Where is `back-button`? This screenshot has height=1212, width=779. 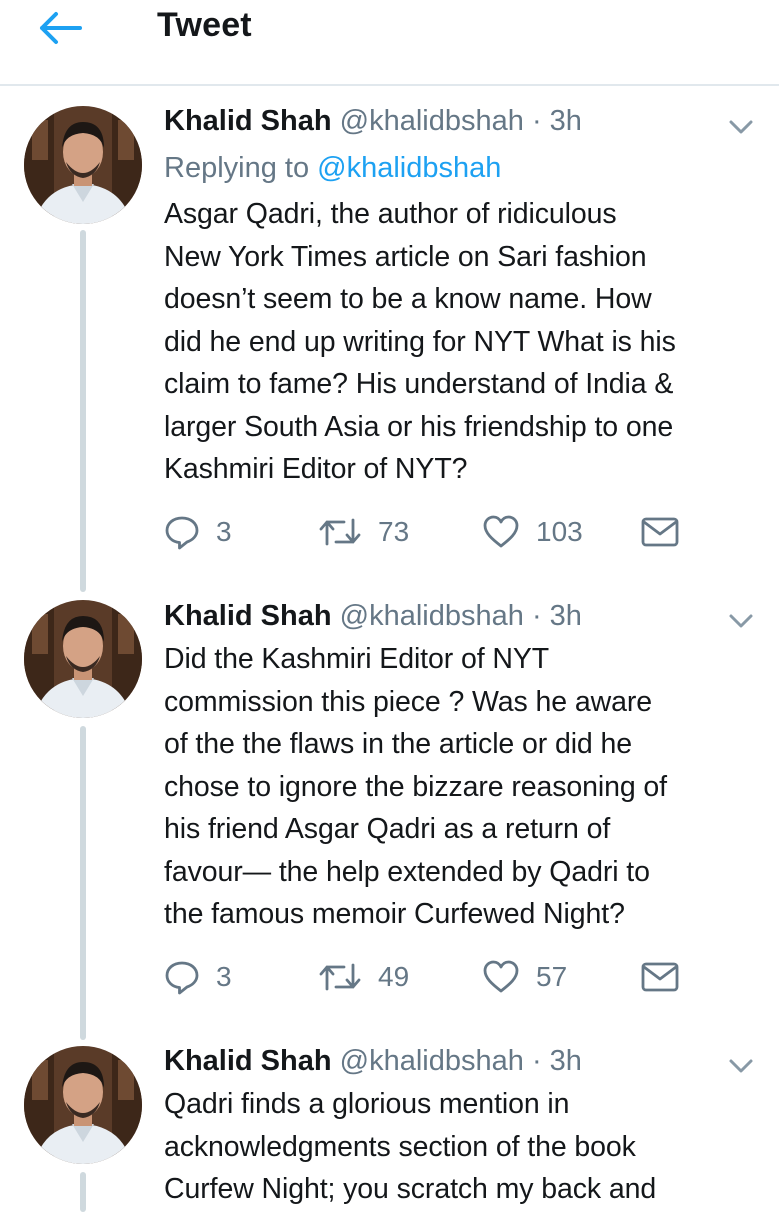 back-button is located at coordinates (62, 28).